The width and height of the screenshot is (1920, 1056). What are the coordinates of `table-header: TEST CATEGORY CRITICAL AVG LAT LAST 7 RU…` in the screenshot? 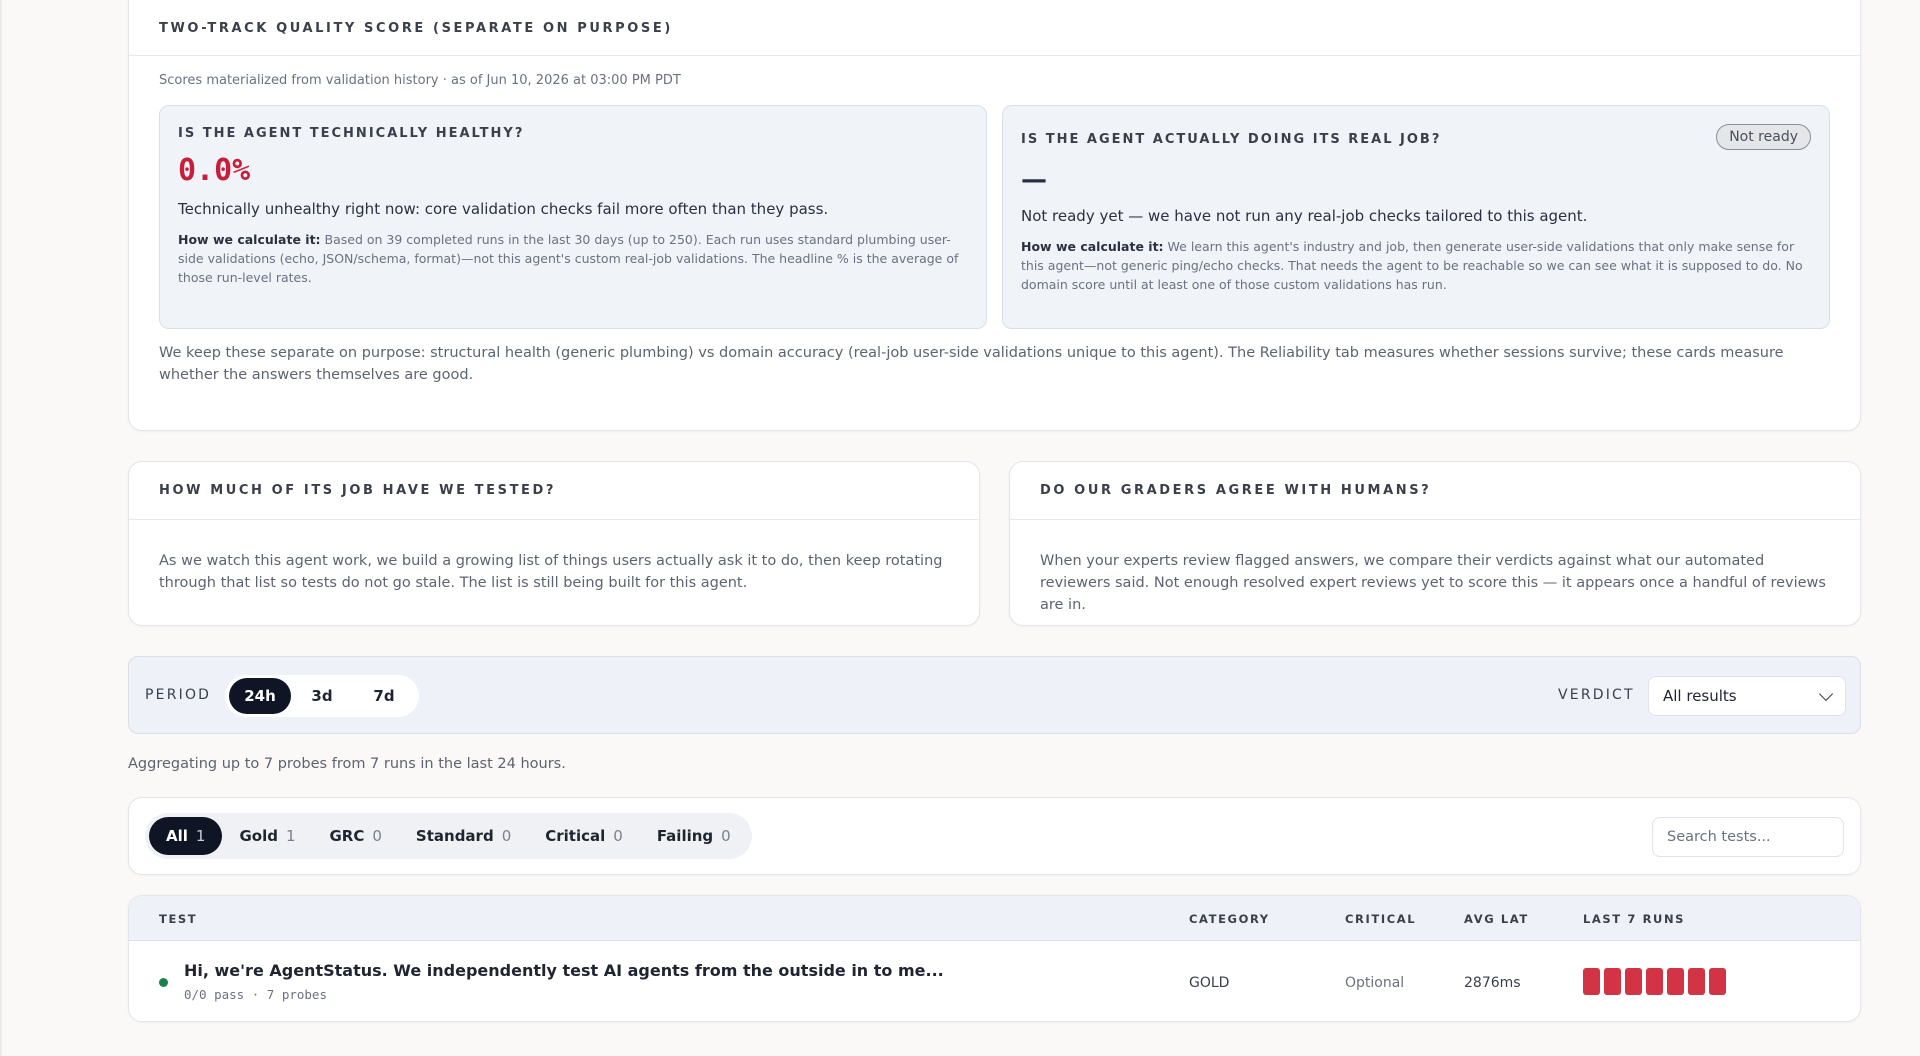 It's located at (994, 918).